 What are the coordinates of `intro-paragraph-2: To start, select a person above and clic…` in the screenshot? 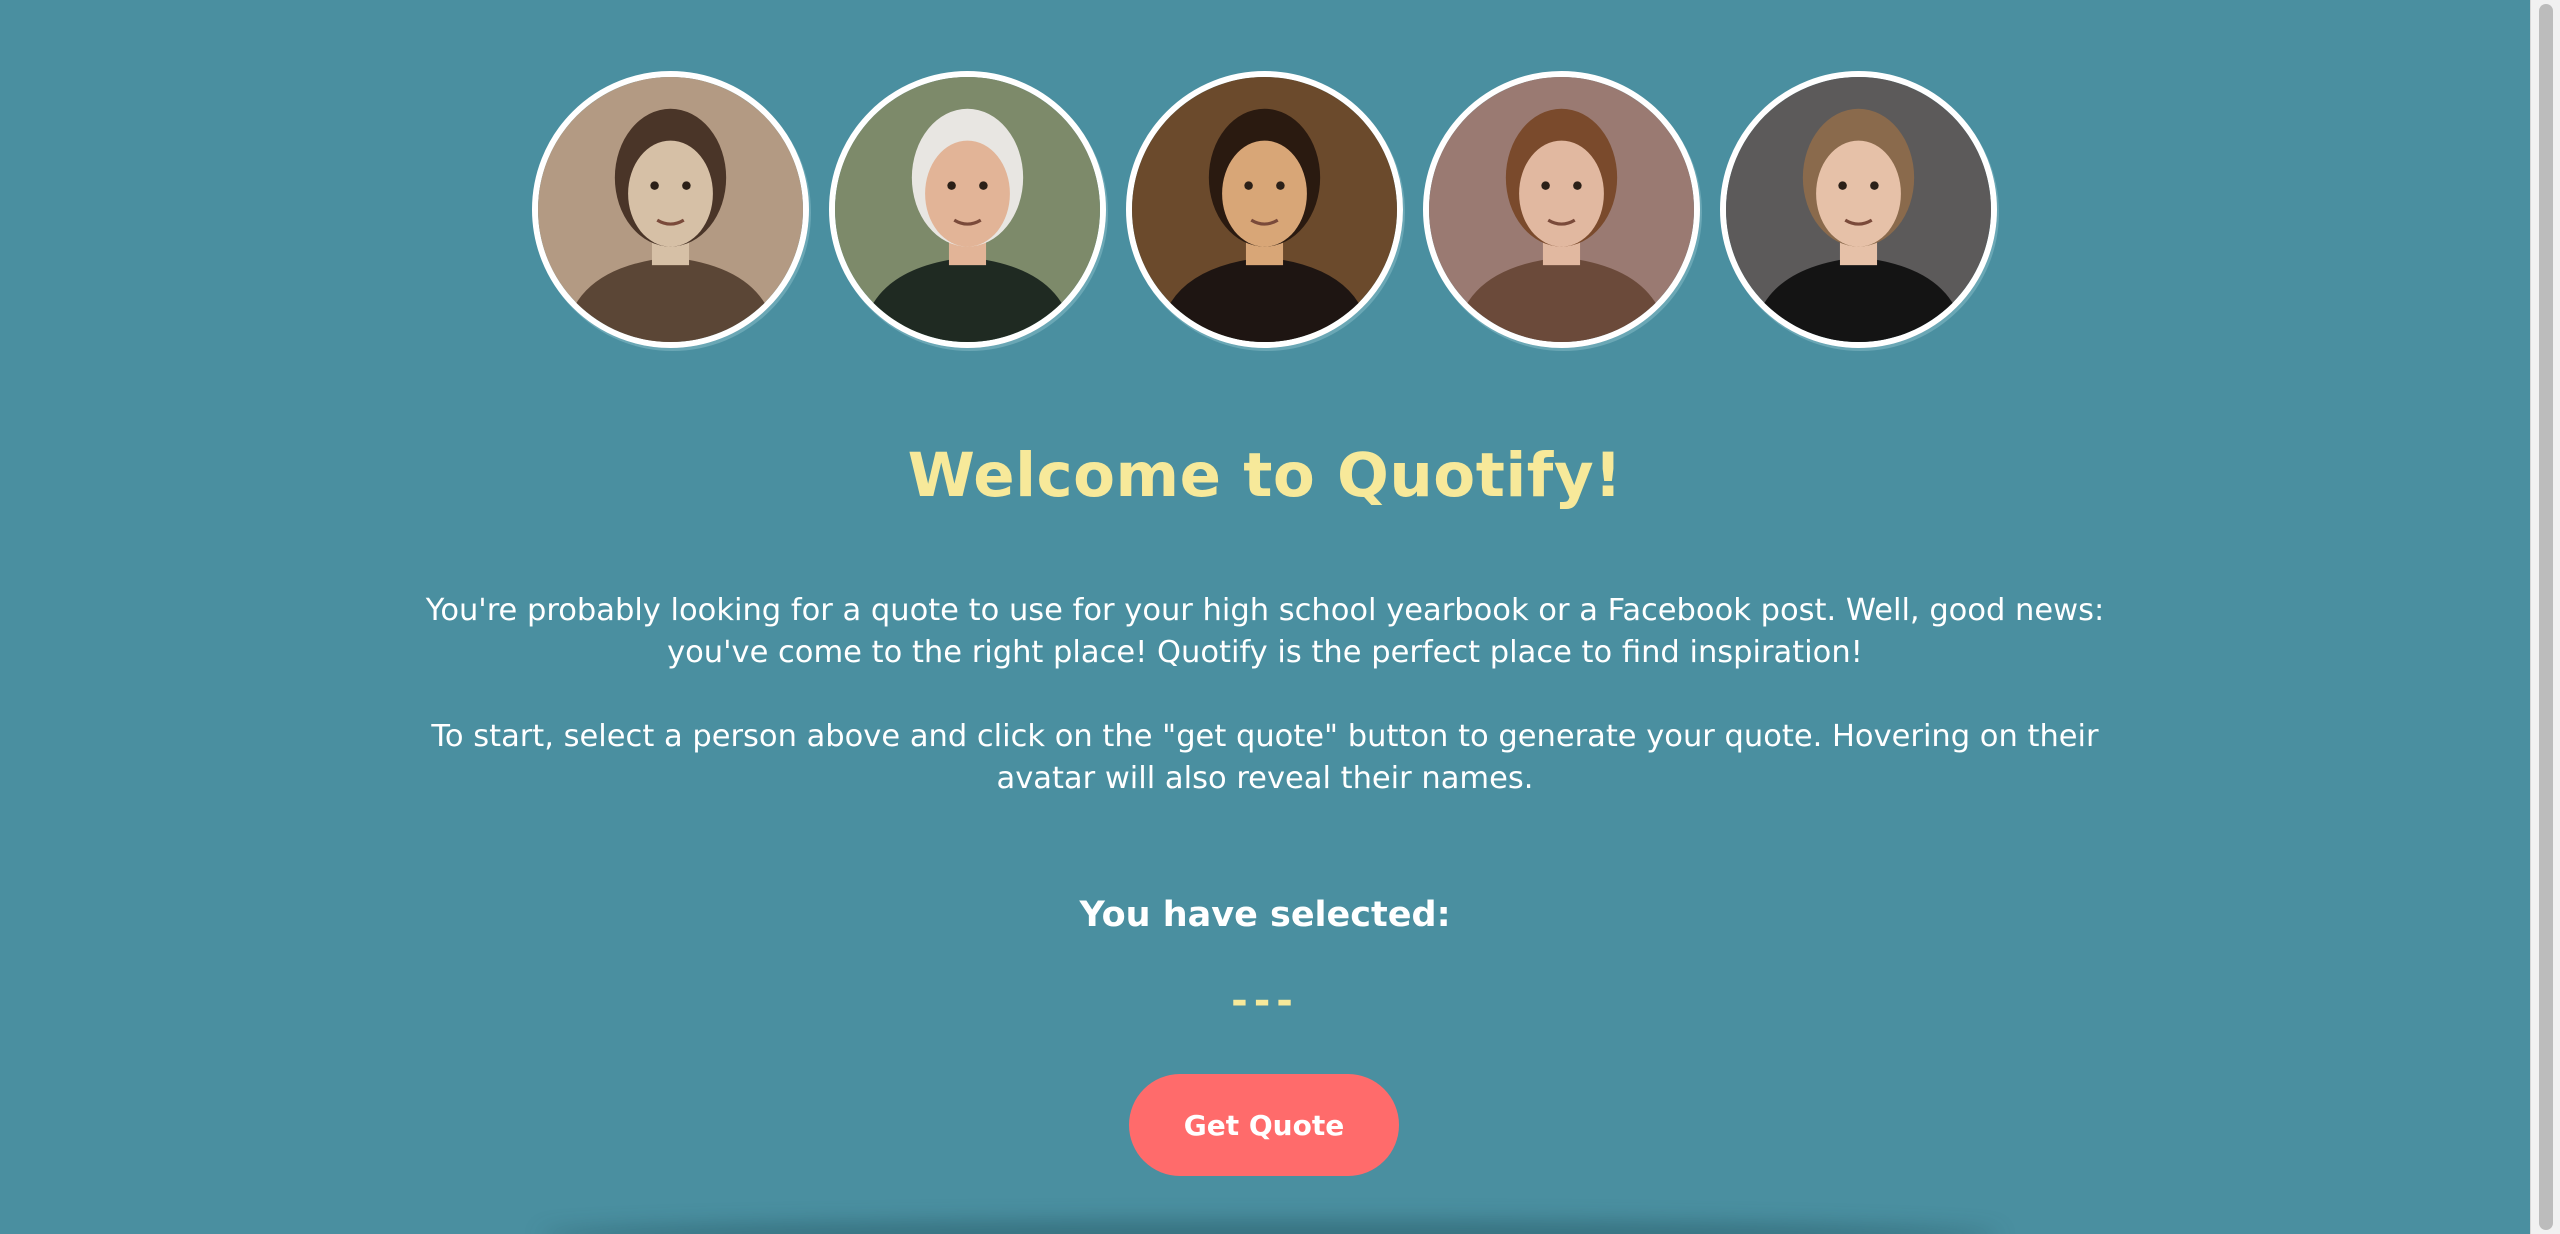 It's located at (1265, 757).